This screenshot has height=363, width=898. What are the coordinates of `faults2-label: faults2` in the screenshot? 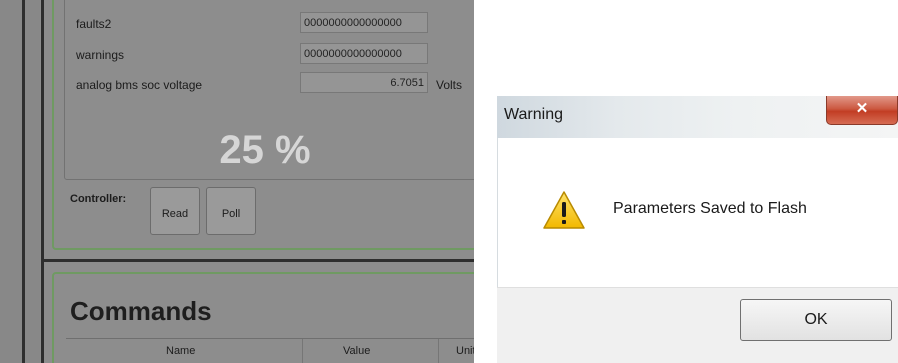 It's located at (94, 24).